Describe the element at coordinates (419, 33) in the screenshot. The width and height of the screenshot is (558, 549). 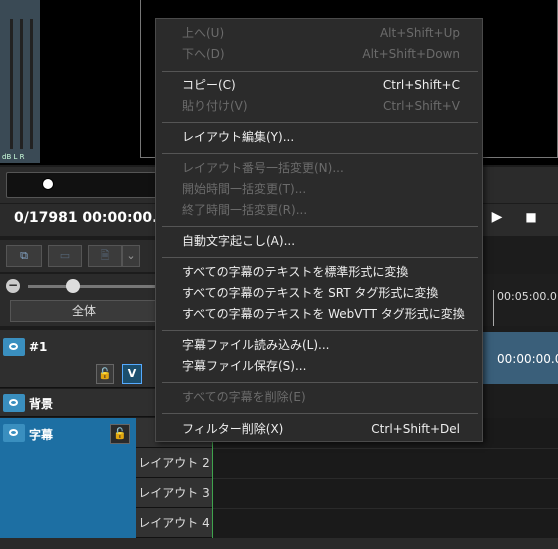
I see `menu-item-shortcut: Alt+Shift+Up` at that location.